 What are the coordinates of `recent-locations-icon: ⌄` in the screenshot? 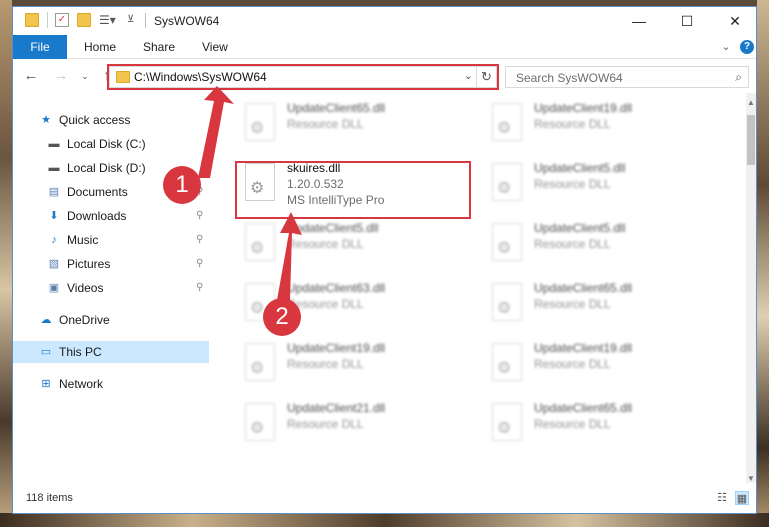 It's located at (85, 76).